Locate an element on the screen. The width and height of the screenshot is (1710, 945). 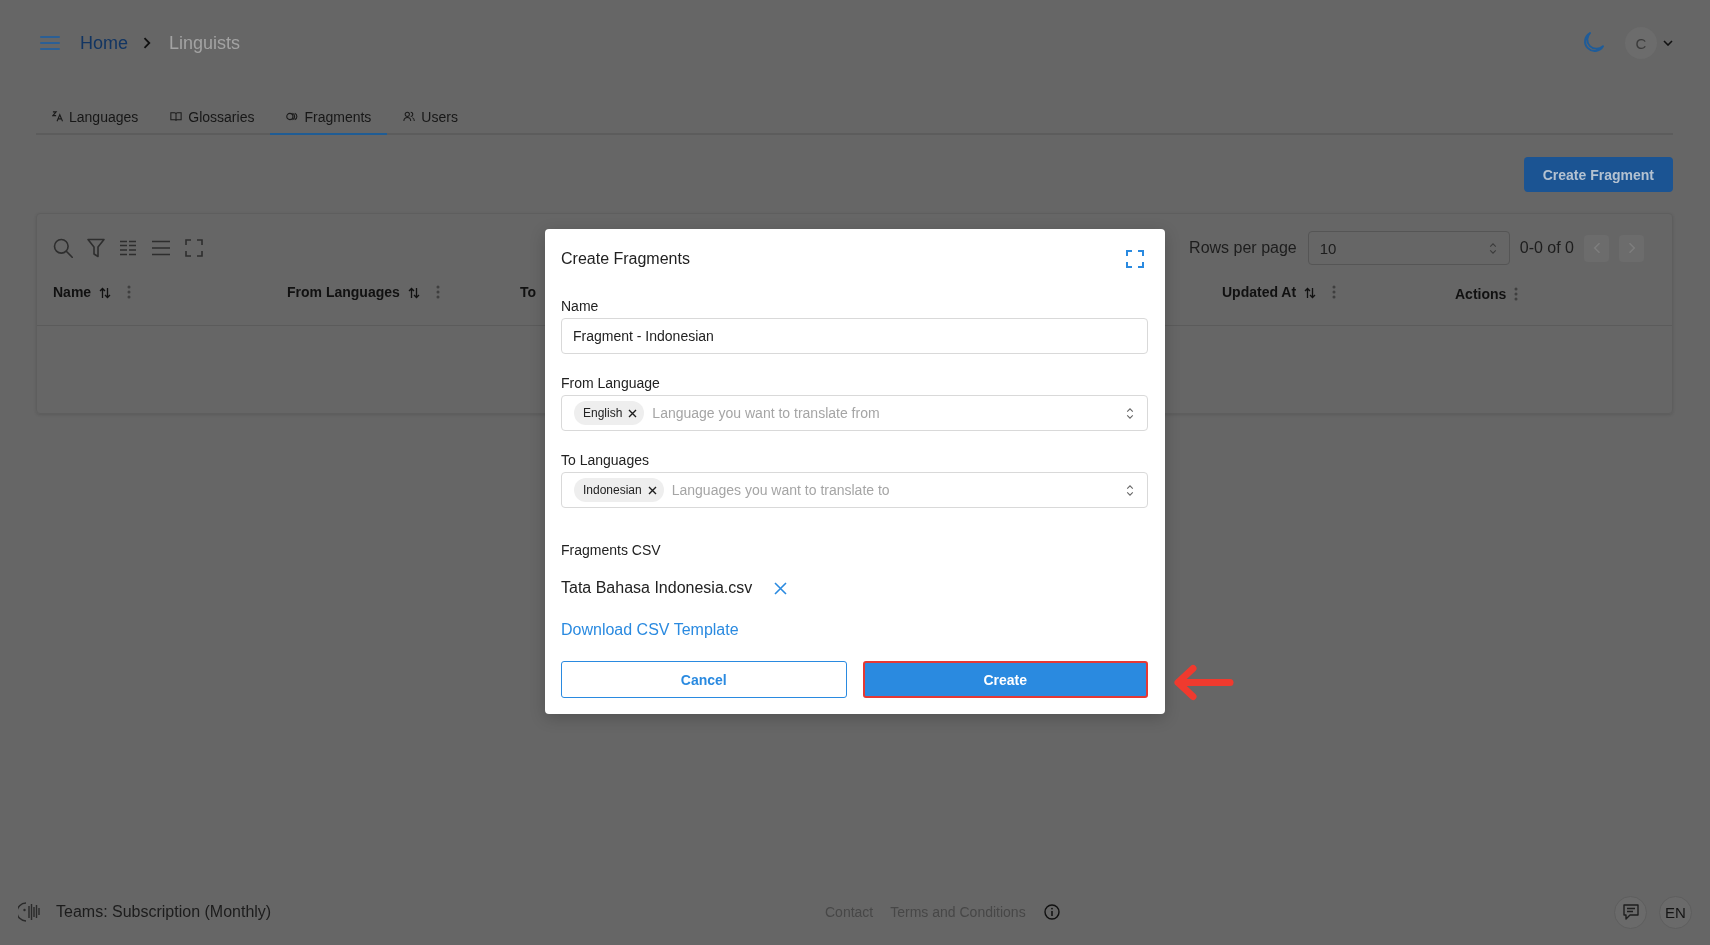
tab: Fragments is located at coordinates (329, 117).